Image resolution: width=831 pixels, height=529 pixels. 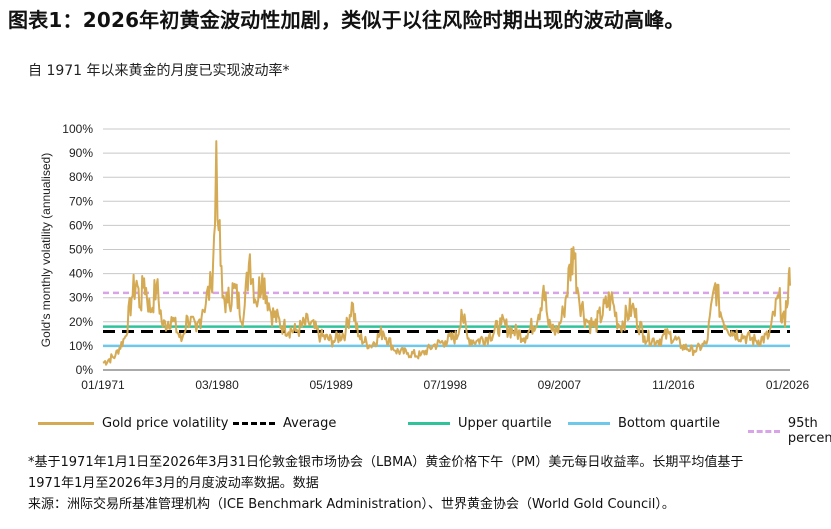 I want to click on legend-item-gold-price-volatility: Gold price volatility, so click(x=133, y=423).